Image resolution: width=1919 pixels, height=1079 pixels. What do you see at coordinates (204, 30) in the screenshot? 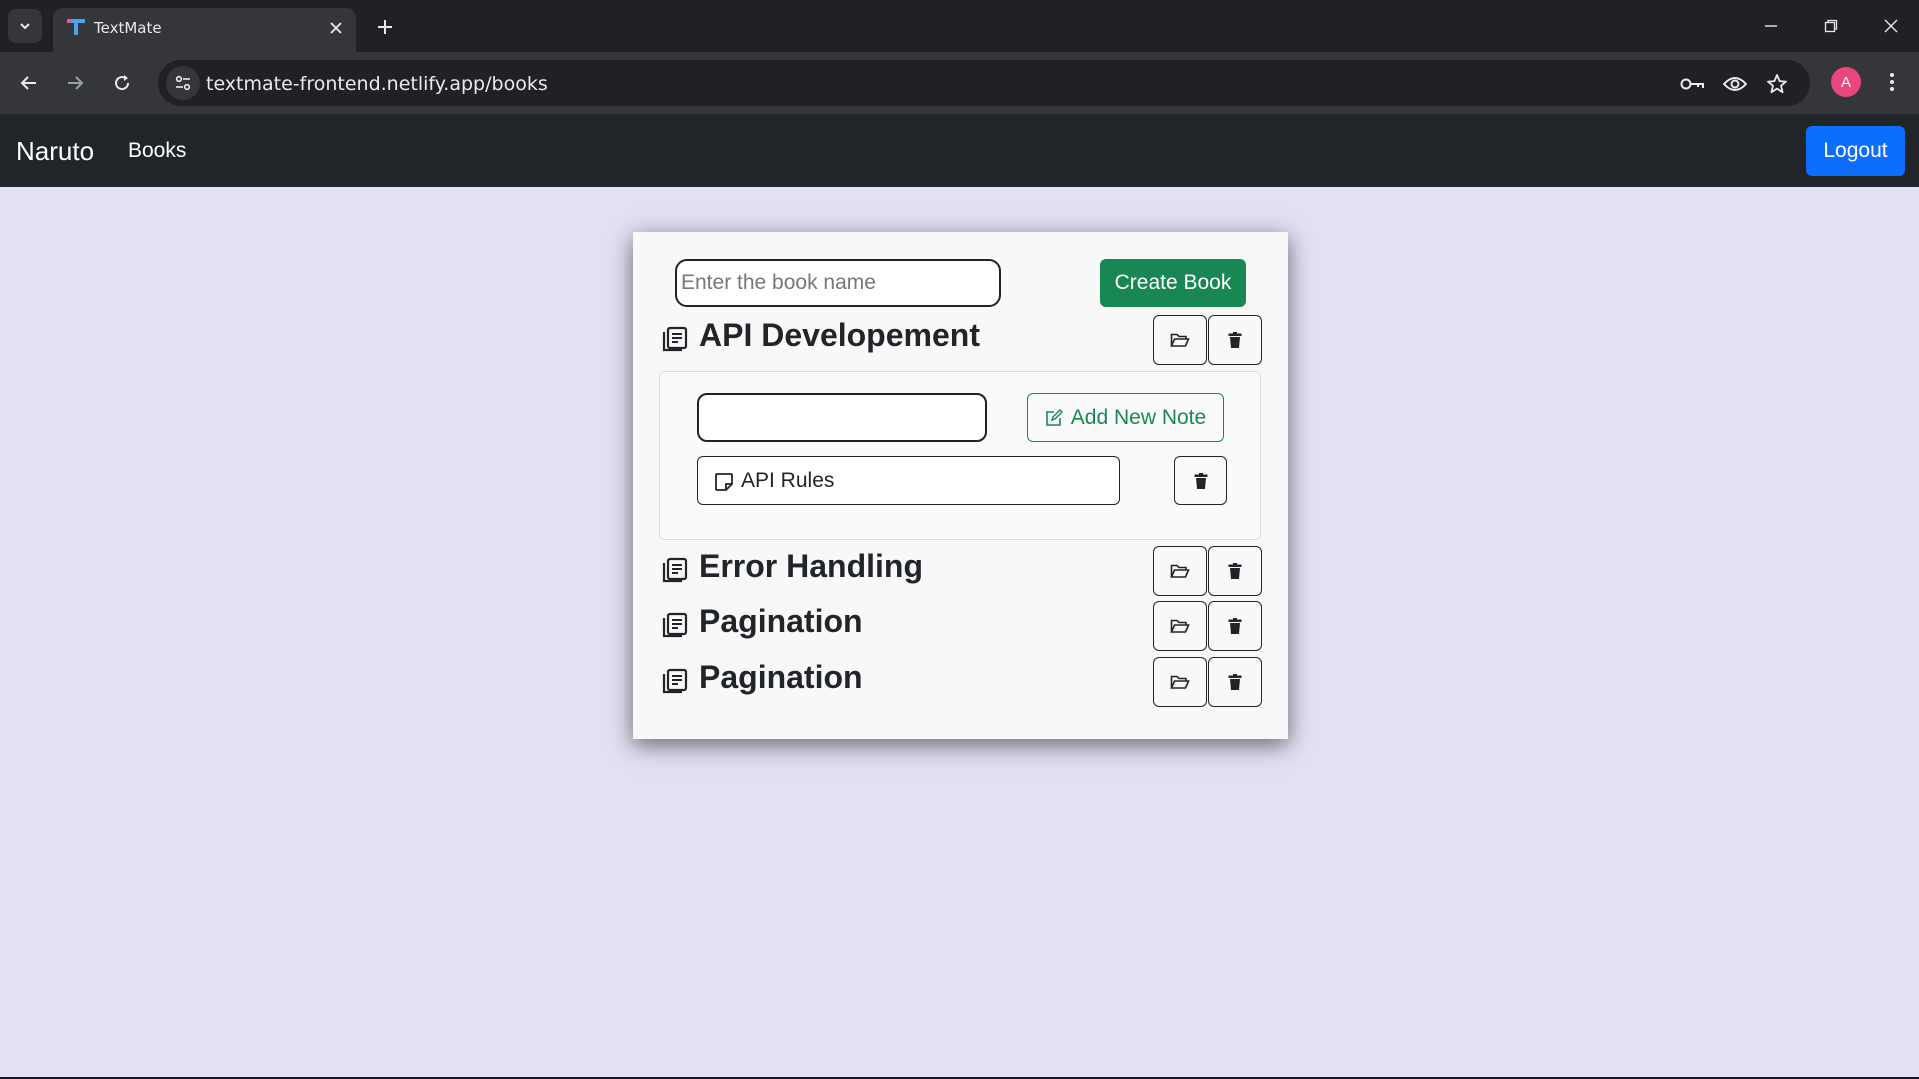
I see `browser-tab: TextMate` at bounding box center [204, 30].